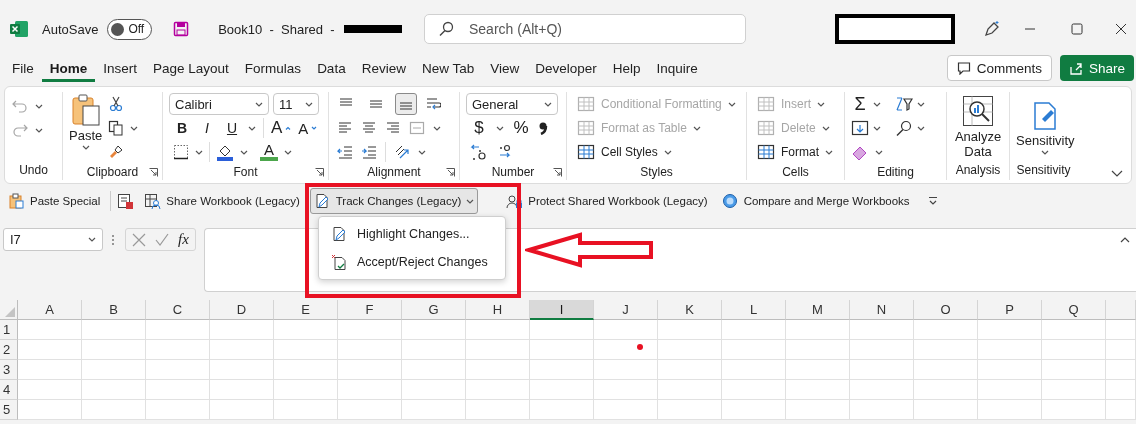 This screenshot has width=1136, height=424. What do you see at coordinates (9, 390) in the screenshot?
I see `row-header: 4` at bounding box center [9, 390].